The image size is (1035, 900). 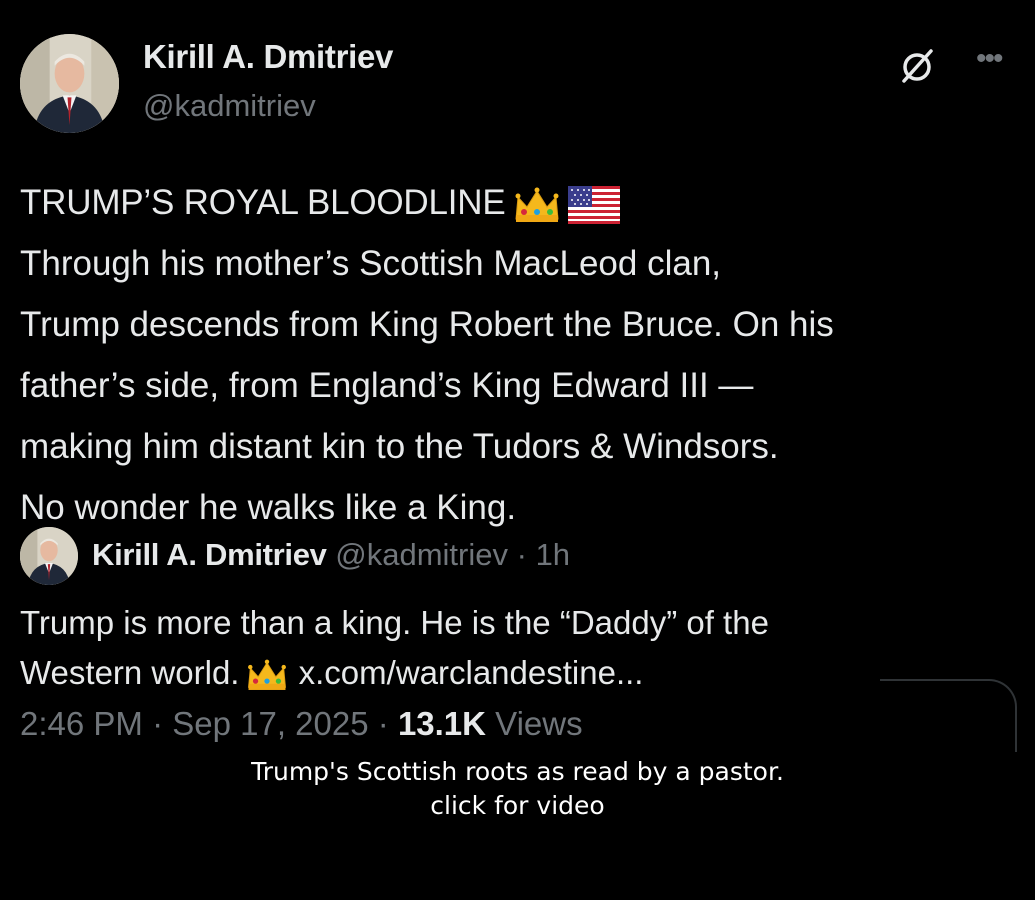 I want to click on grok-icon, so click(x=917, y=66).